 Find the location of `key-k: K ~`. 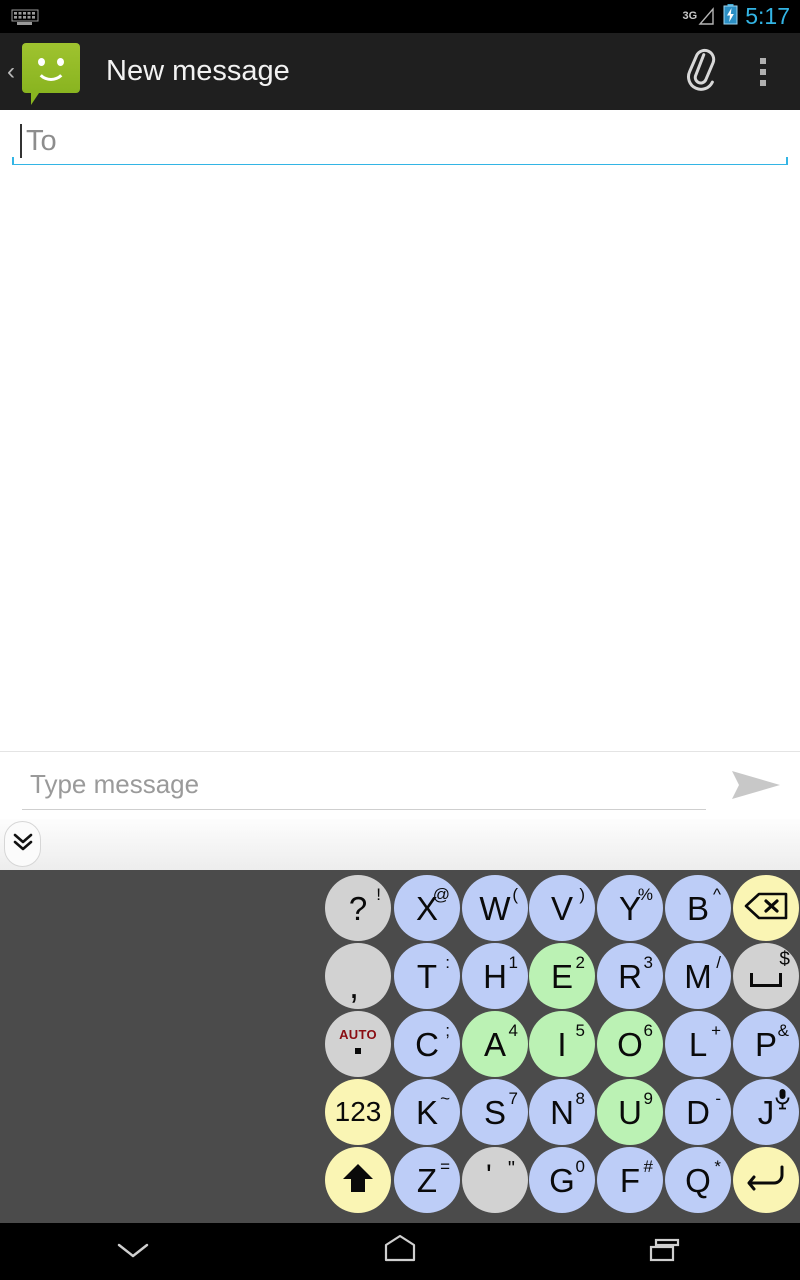

key-k: K ~ is located at coordinates (427, 1112).